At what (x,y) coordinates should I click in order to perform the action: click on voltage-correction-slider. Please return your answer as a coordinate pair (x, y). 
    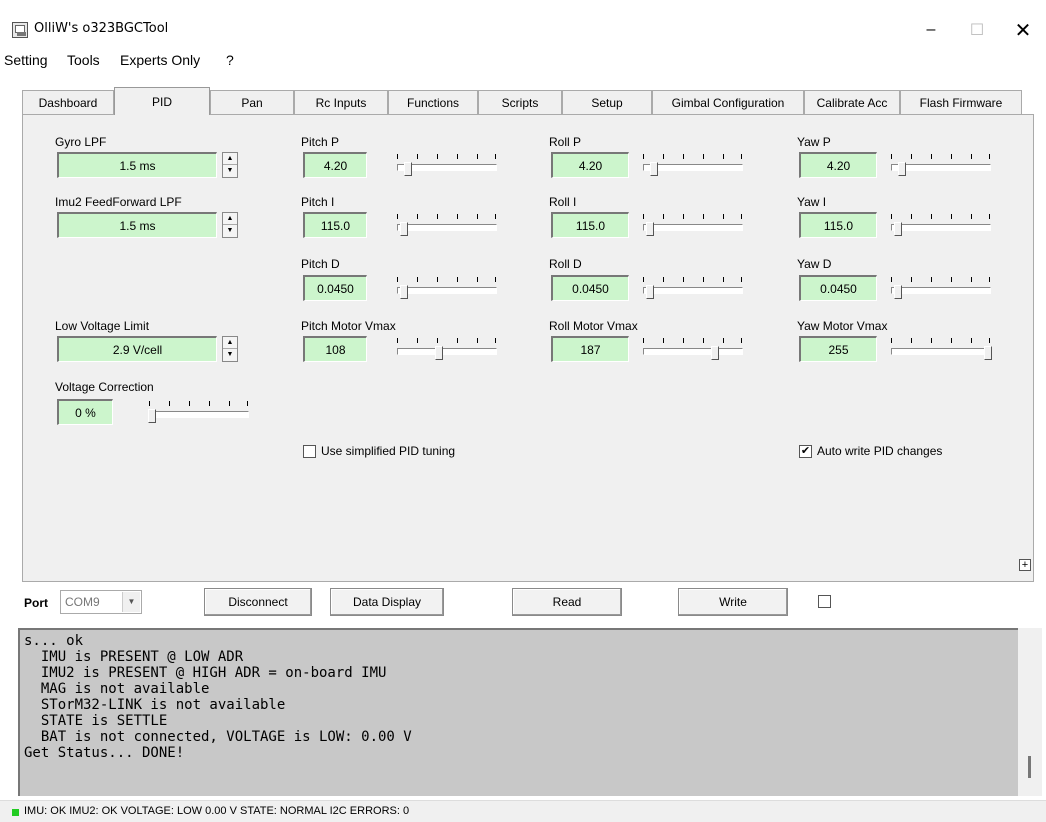
    Looking at the image, I should click on (199, 412).